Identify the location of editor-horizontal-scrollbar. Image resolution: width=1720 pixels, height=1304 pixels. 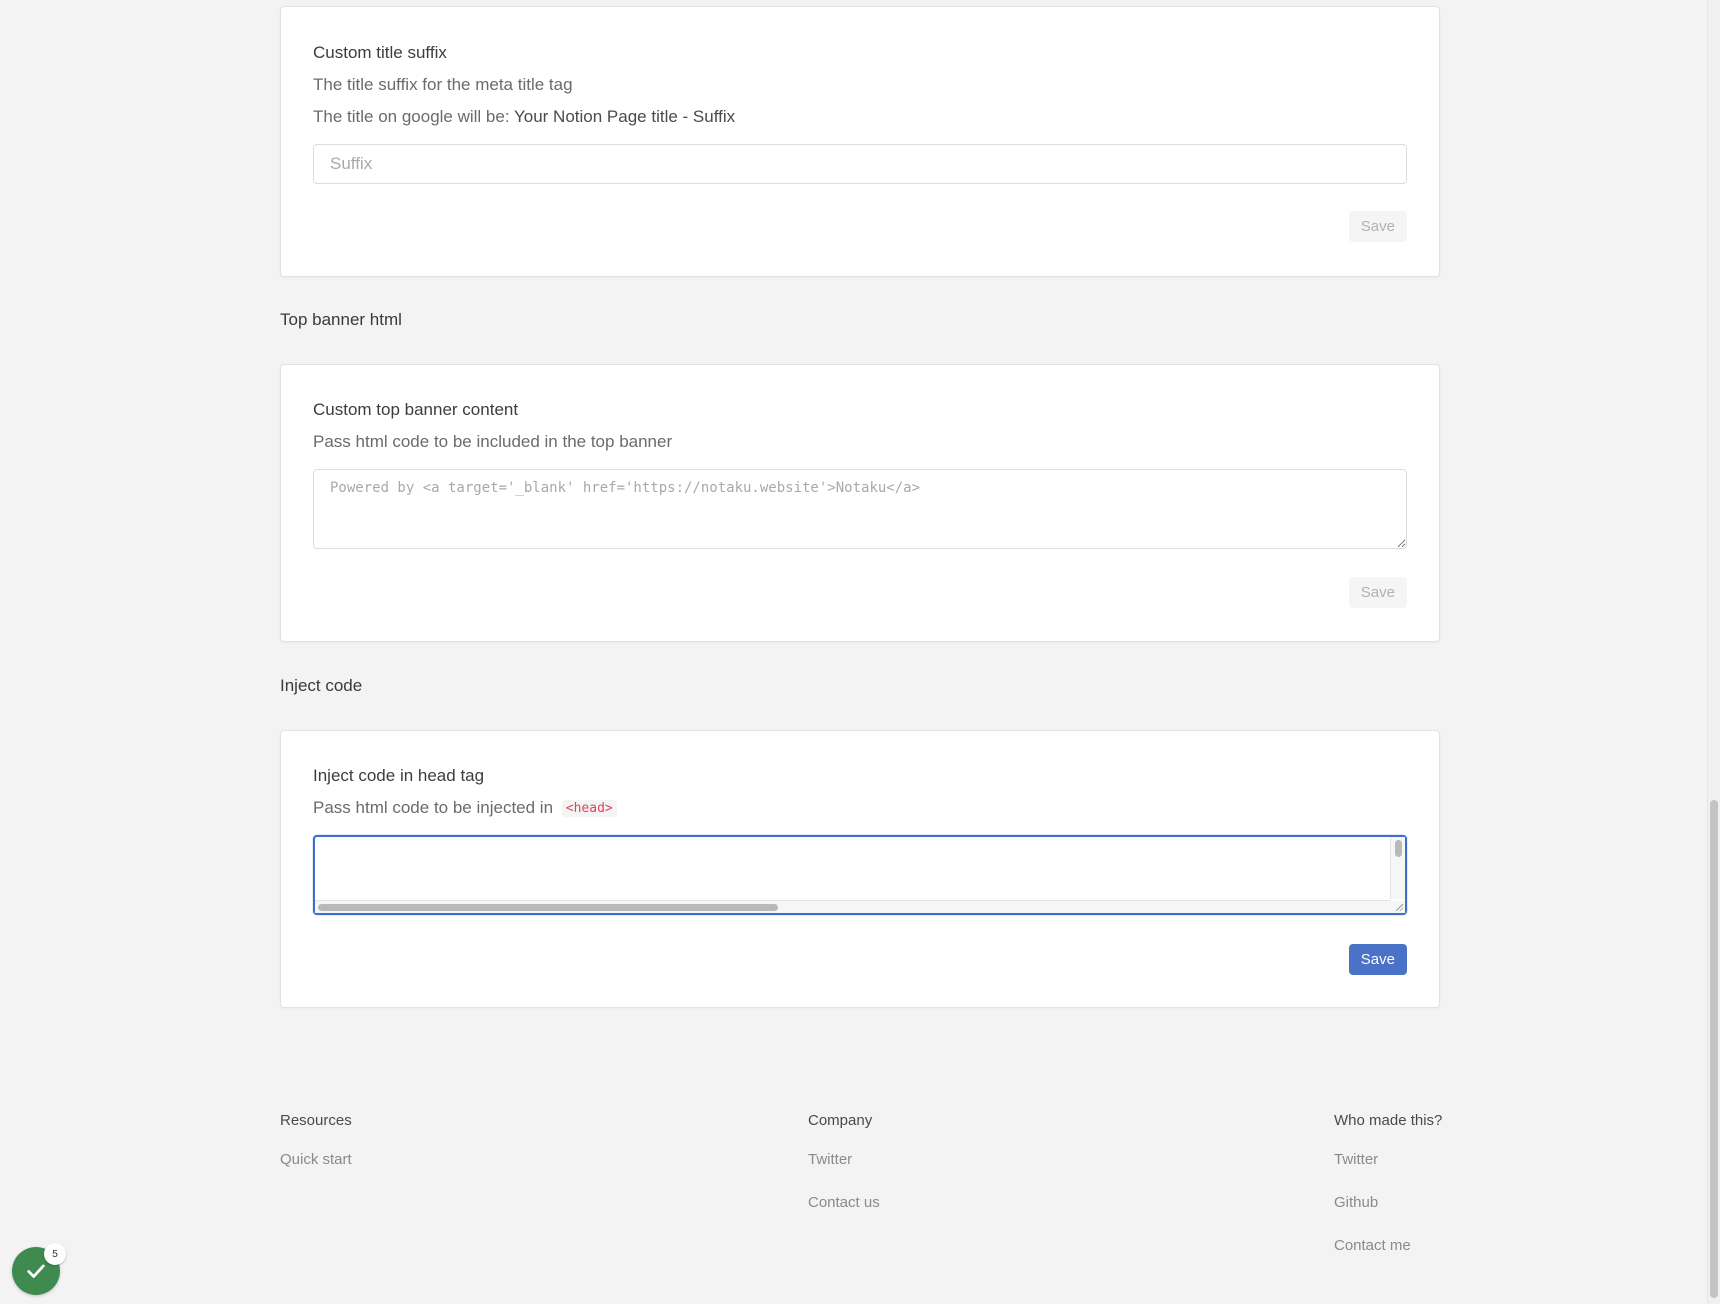
(853, 906).